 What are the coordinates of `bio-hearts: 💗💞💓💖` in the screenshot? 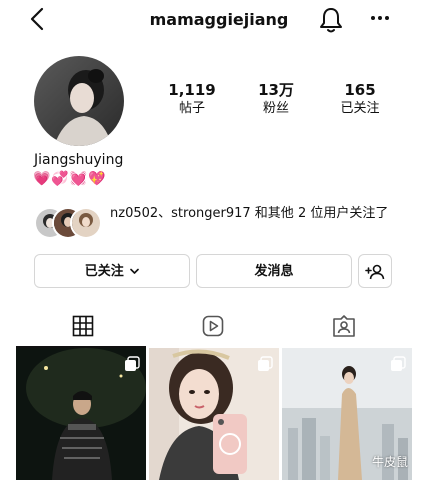 It's located at (70, 179).